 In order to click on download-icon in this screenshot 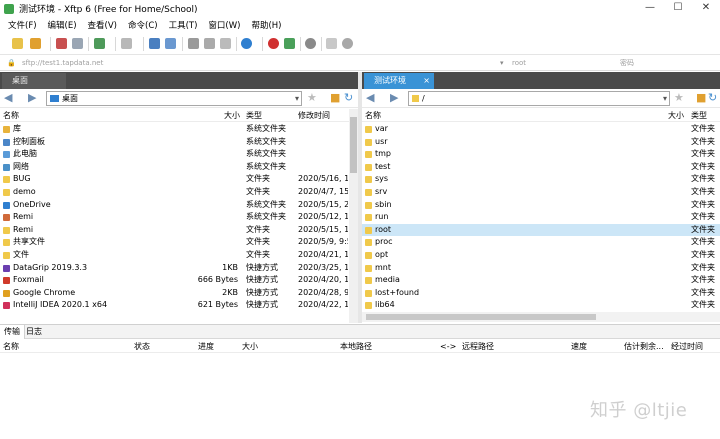, I will do `click(170, 43)`.